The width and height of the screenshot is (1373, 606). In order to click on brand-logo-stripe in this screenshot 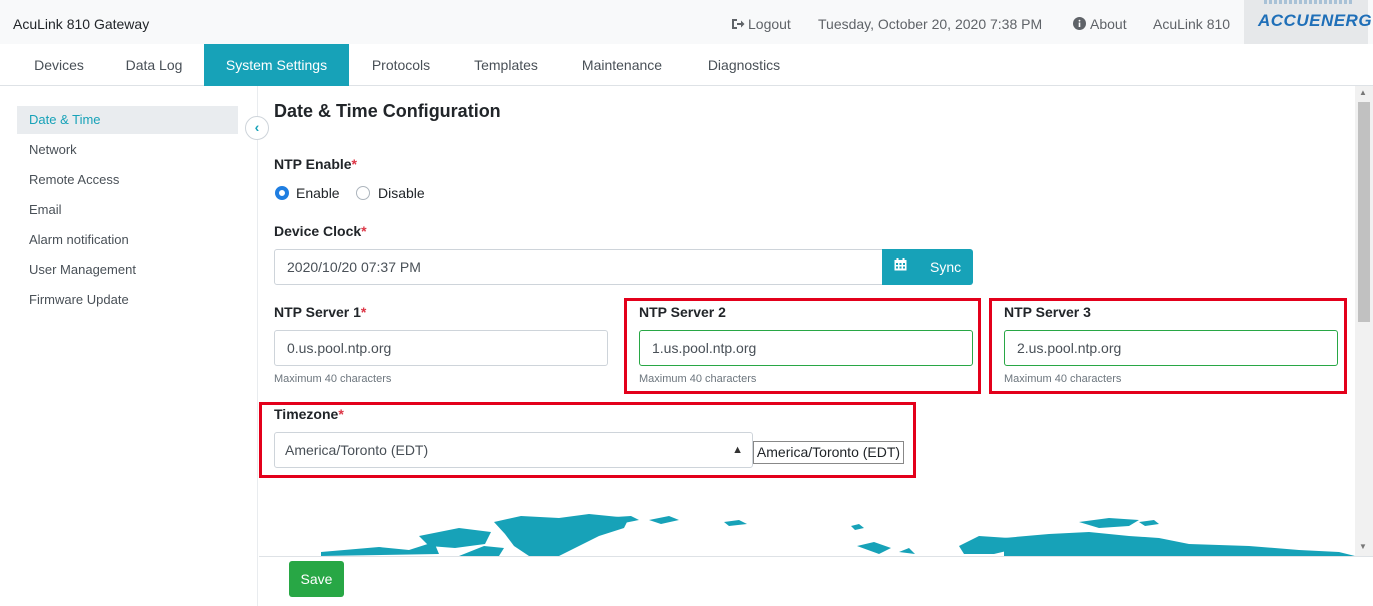, I will do `click(1309, 2)`.